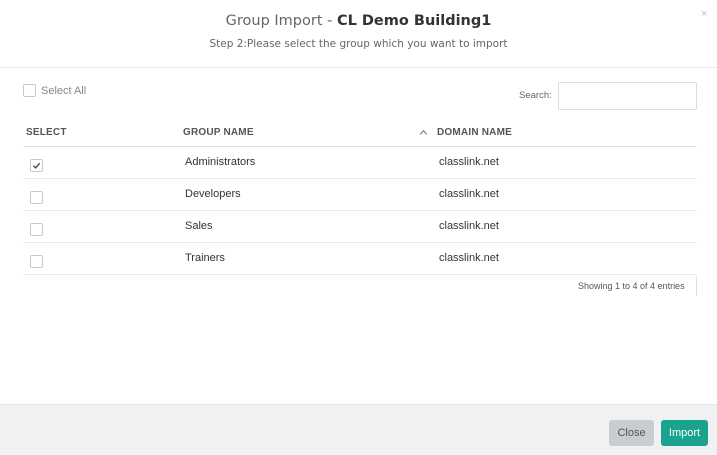 The width and height of the screenshot is (717, 455). Describe the element at coordinates (696, 286) in the screenshot. I see `pagination-divider` at that location.